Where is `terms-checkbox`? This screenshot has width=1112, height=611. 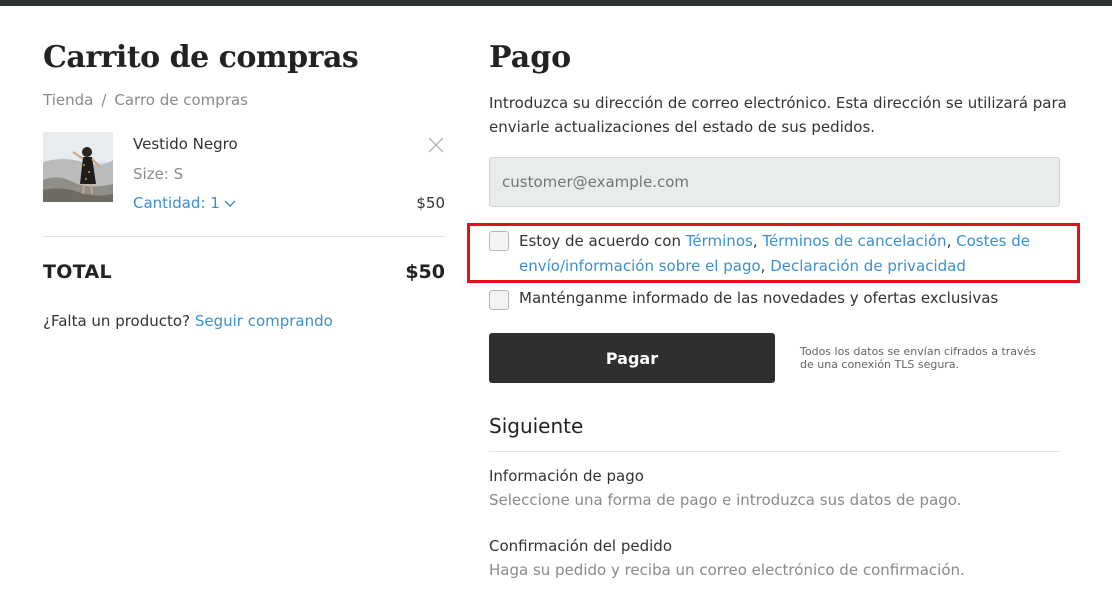 terms-checkbox is located at coordinates (499, 241).